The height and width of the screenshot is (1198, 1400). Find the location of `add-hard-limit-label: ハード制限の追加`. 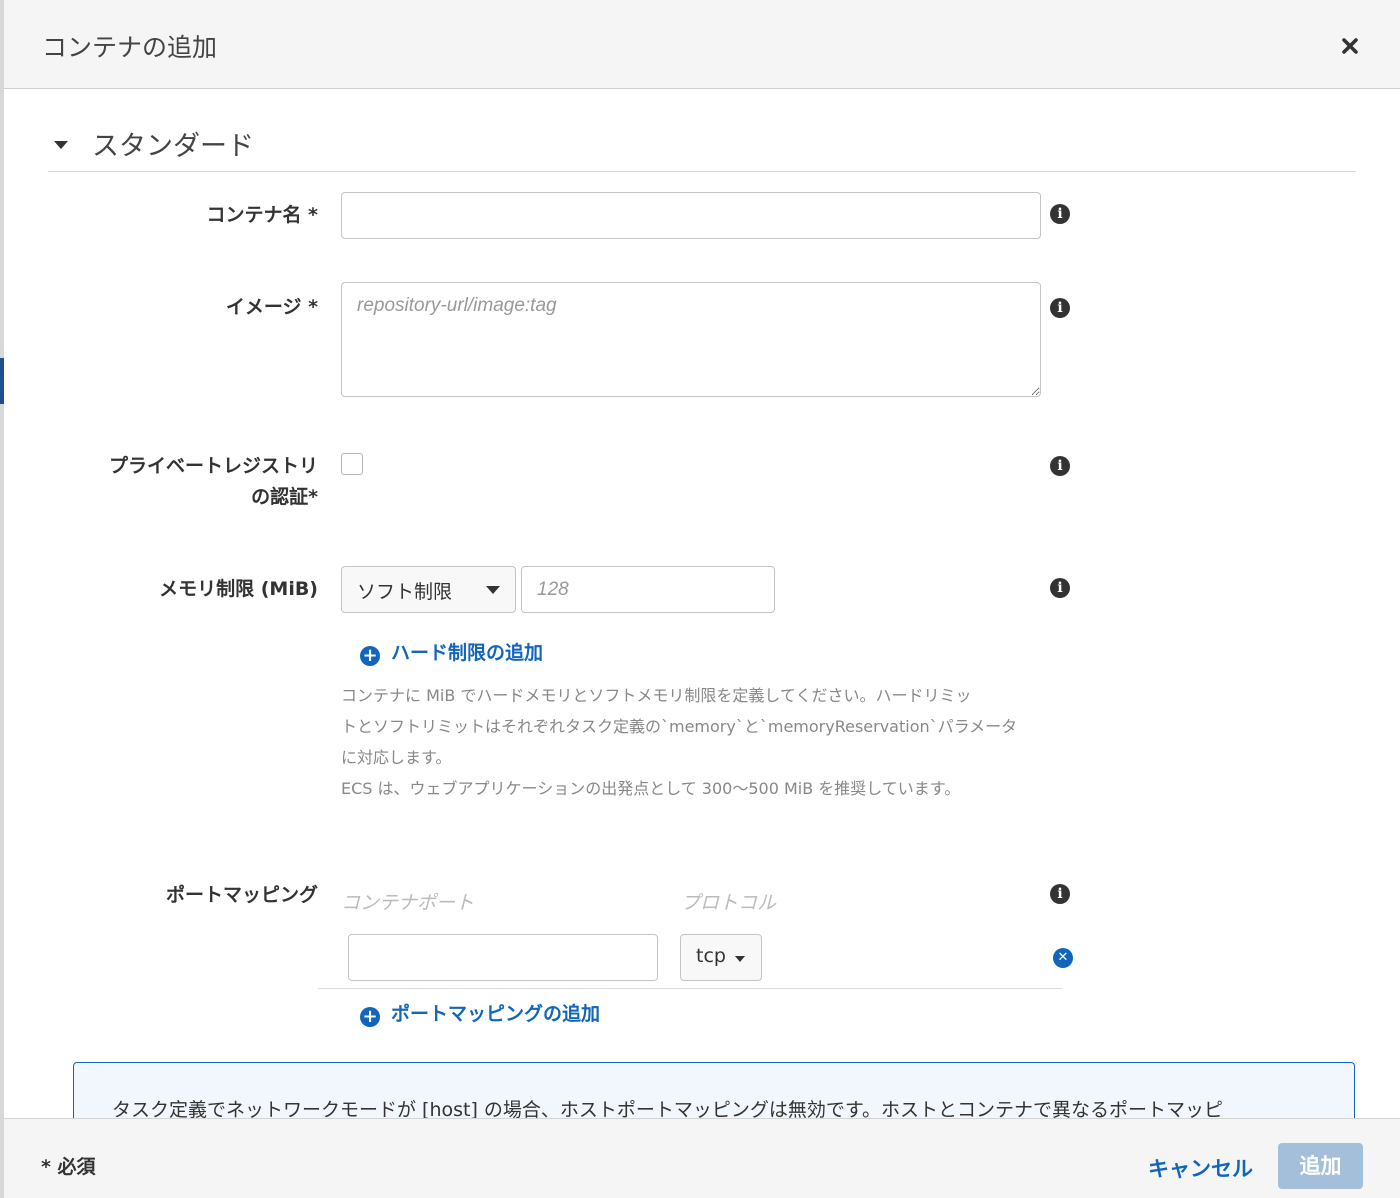

add-hard-limit-label: ハード制限の追加 is located at coordinates (467, 653).